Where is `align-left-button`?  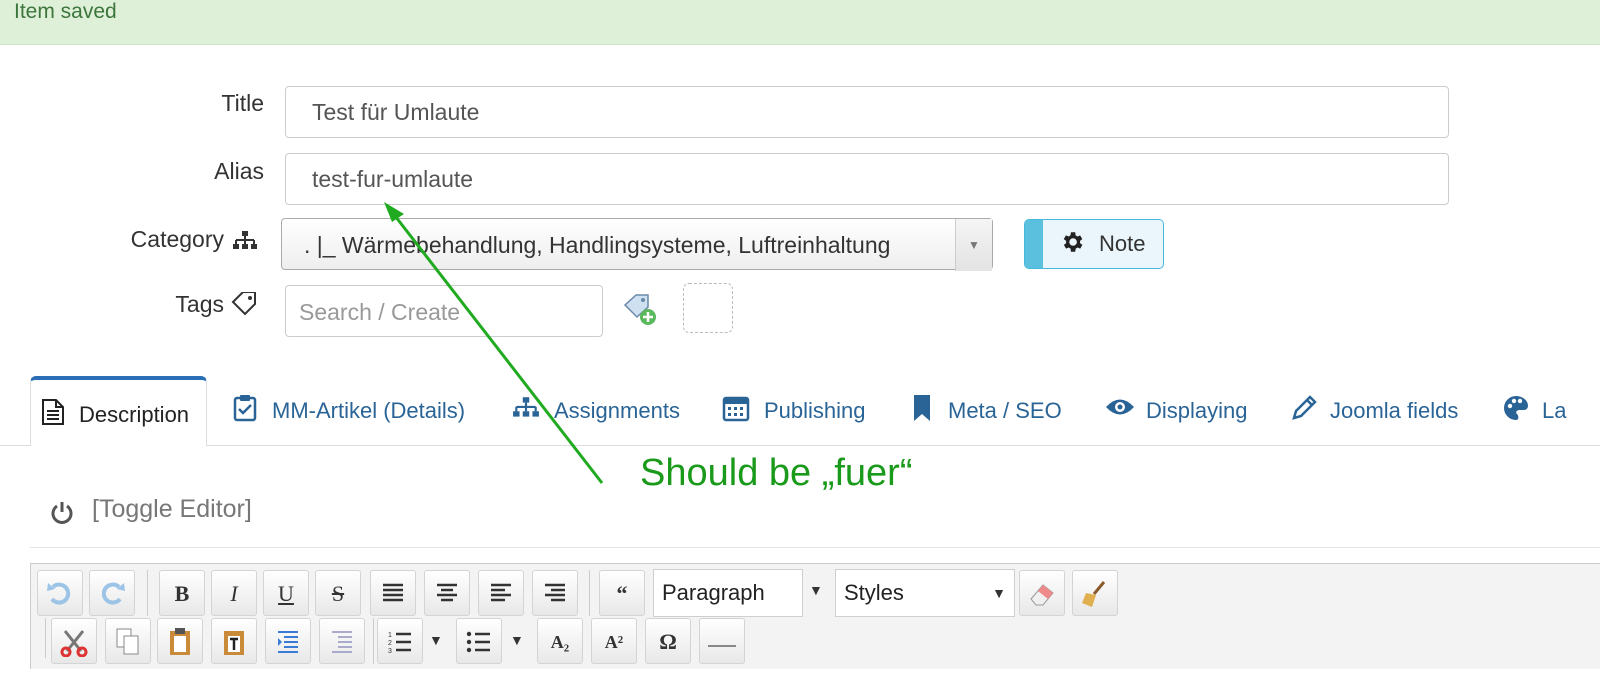 align-left-button is located at coordinates (501, 593).